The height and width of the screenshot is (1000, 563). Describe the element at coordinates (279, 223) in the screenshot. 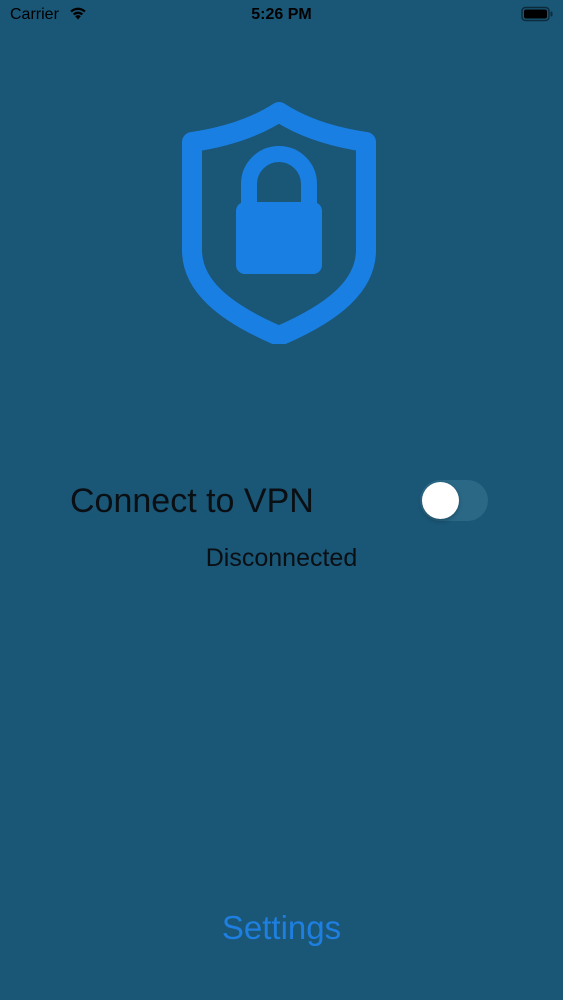

I see `shield-lock-icon` at that location.